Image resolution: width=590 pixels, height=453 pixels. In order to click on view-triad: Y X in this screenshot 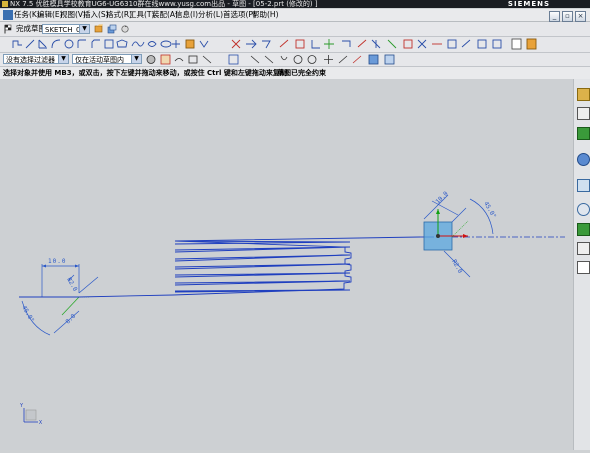, I will do `click(31, 414)`.